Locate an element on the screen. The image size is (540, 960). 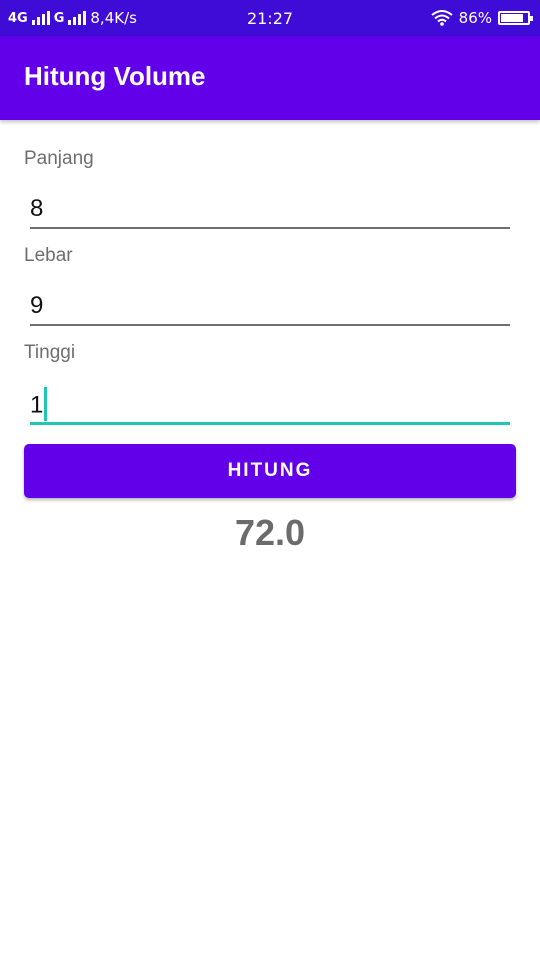
result-value: 72.0 is located at coordinates (270, 532).